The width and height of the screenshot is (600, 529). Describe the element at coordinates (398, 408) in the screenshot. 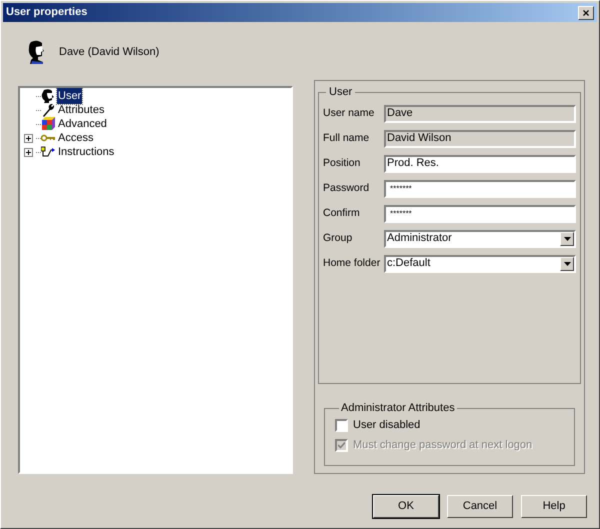

I see `group-title: Administrator Attributes` at that location.